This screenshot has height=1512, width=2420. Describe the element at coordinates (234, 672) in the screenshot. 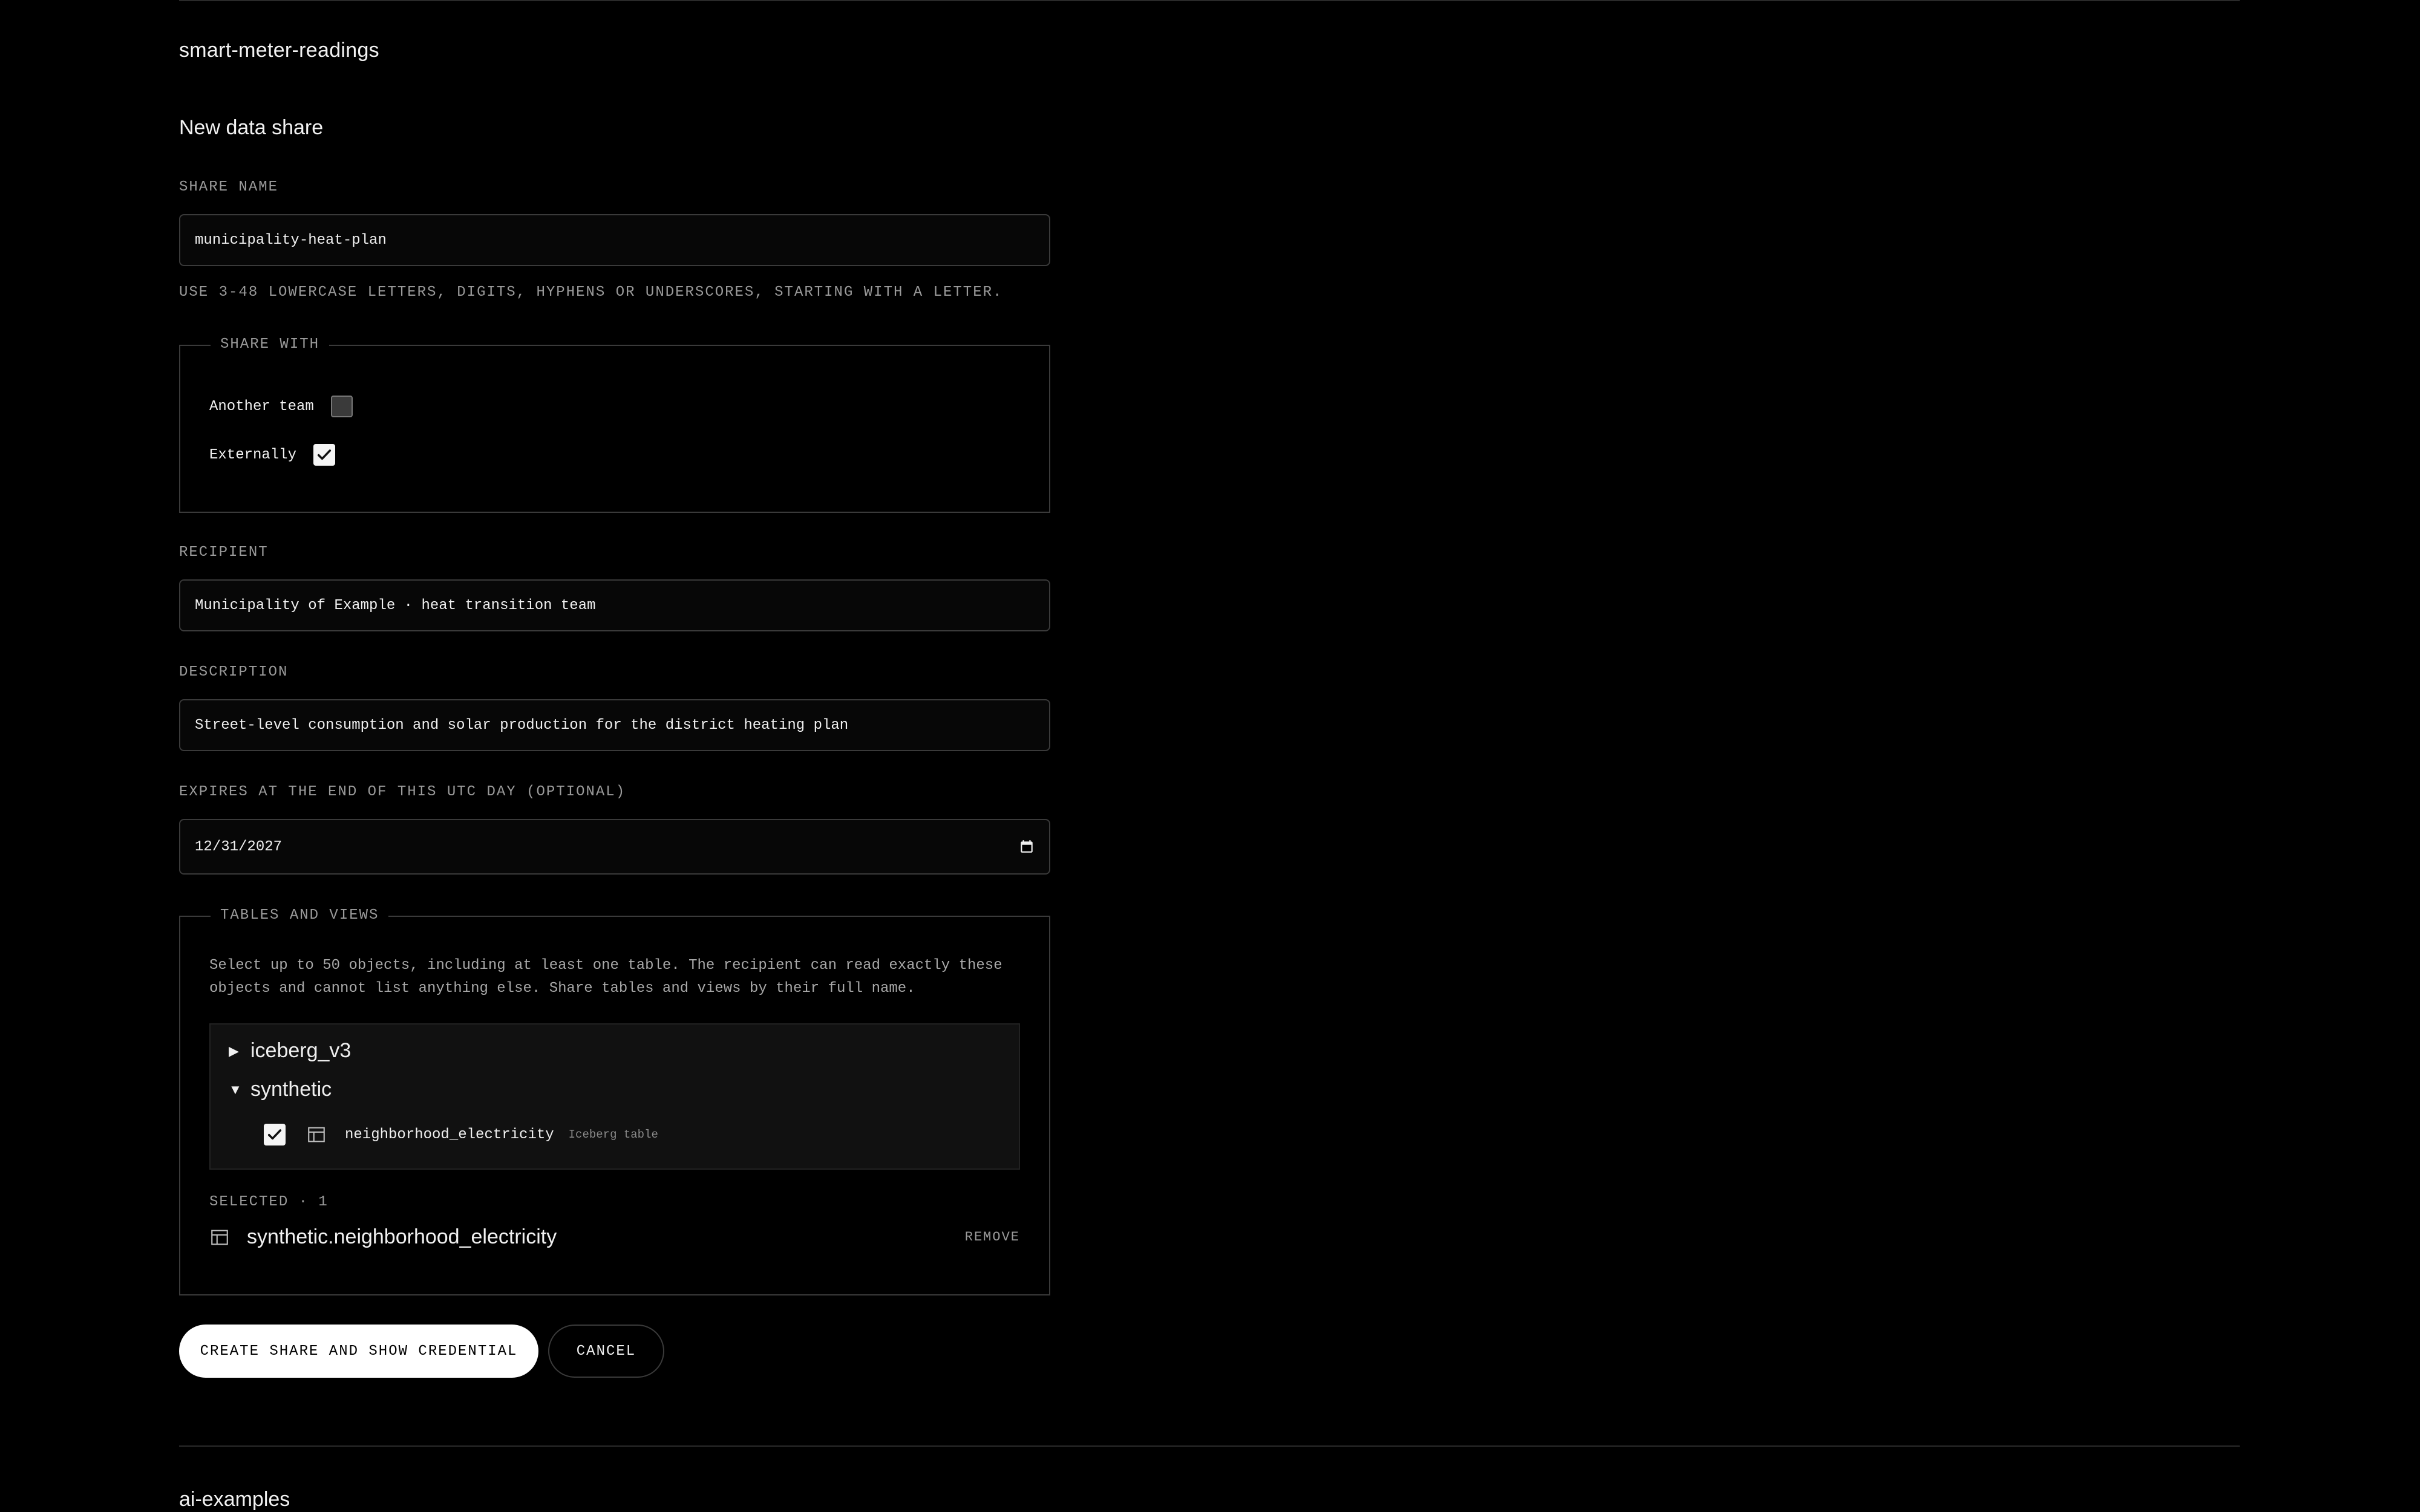

I see `description-label: DESCRIPTION` at that location.